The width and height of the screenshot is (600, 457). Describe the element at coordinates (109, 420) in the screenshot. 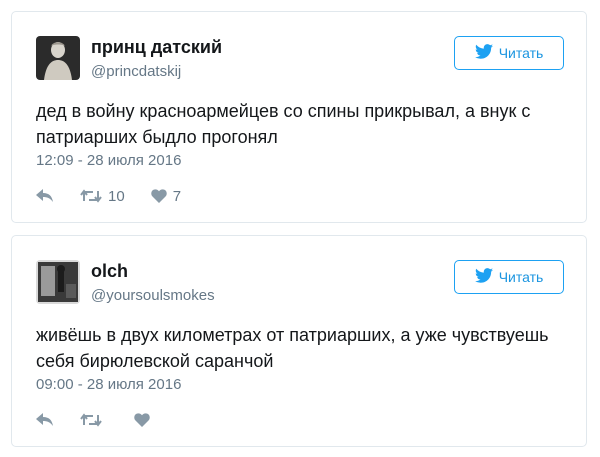

I see `tweet-actions` at that location.